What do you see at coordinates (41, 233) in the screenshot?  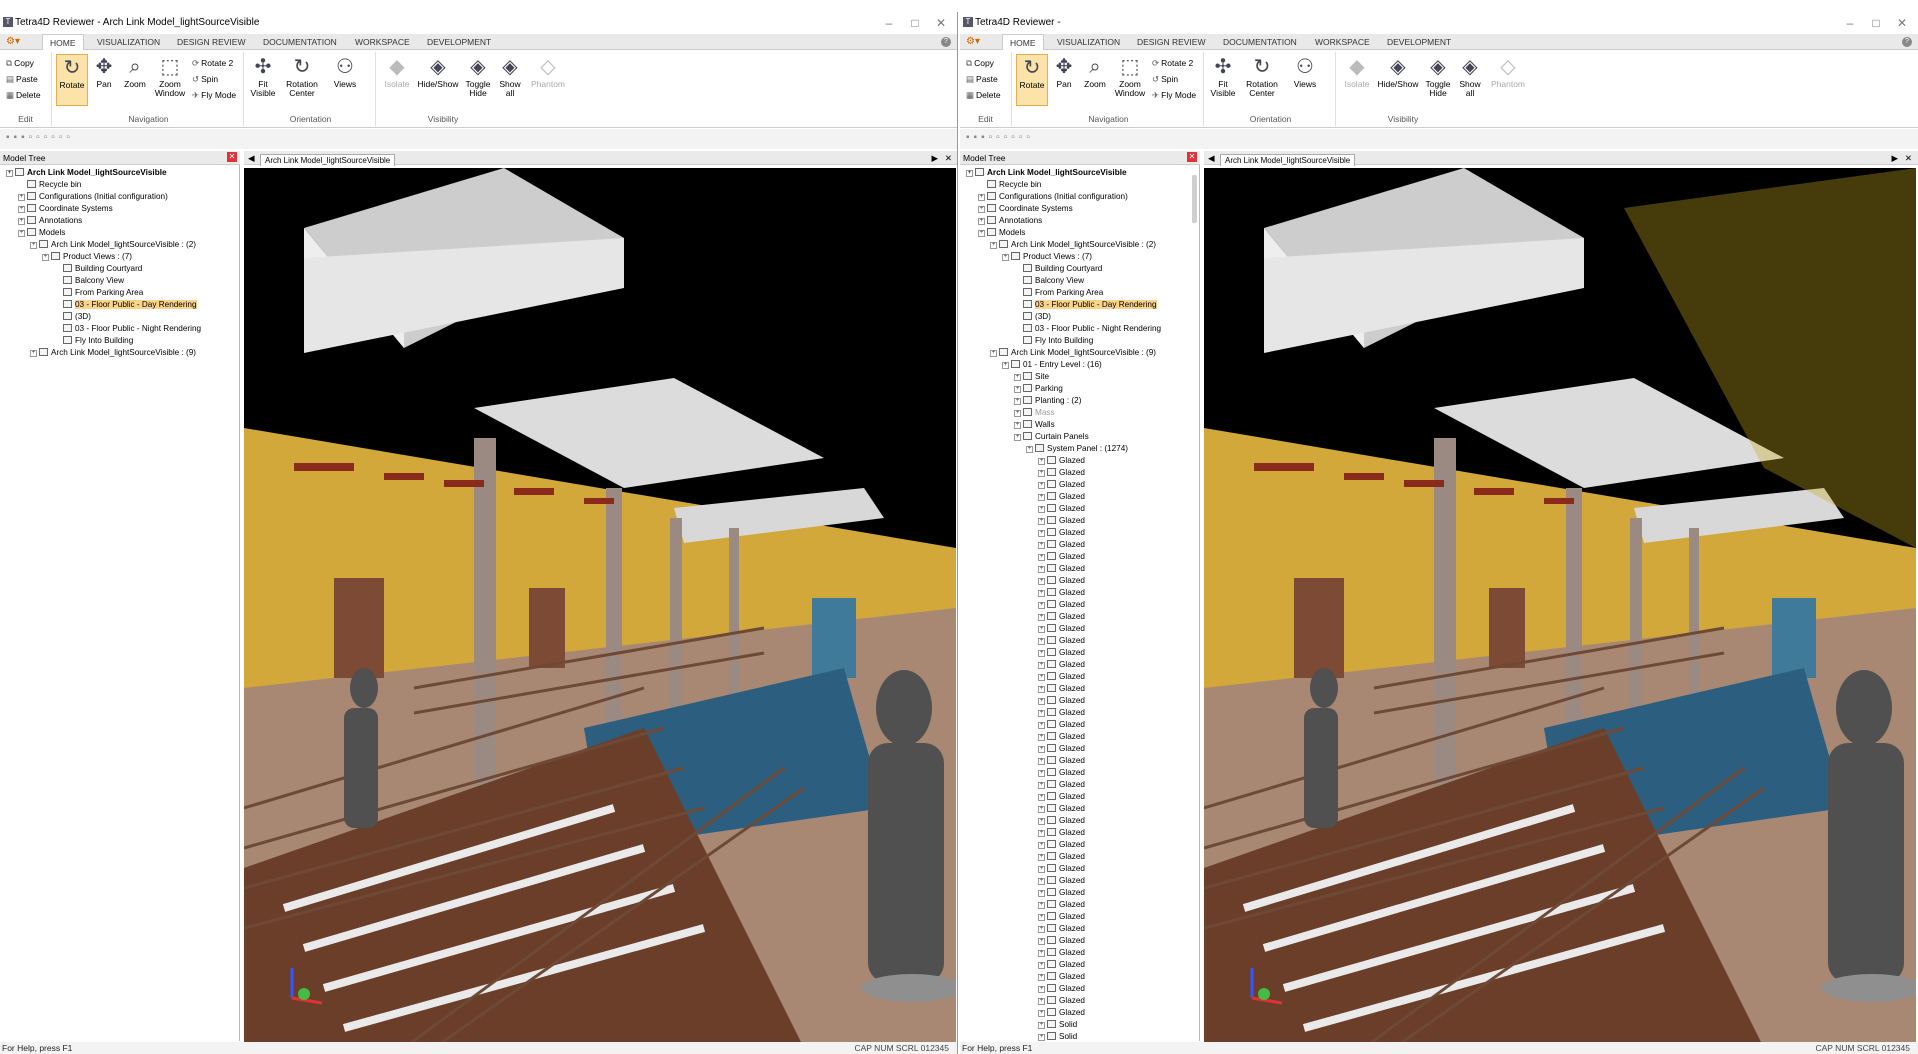 I see `tree-node: + Models` at bounding box center [41, 233].